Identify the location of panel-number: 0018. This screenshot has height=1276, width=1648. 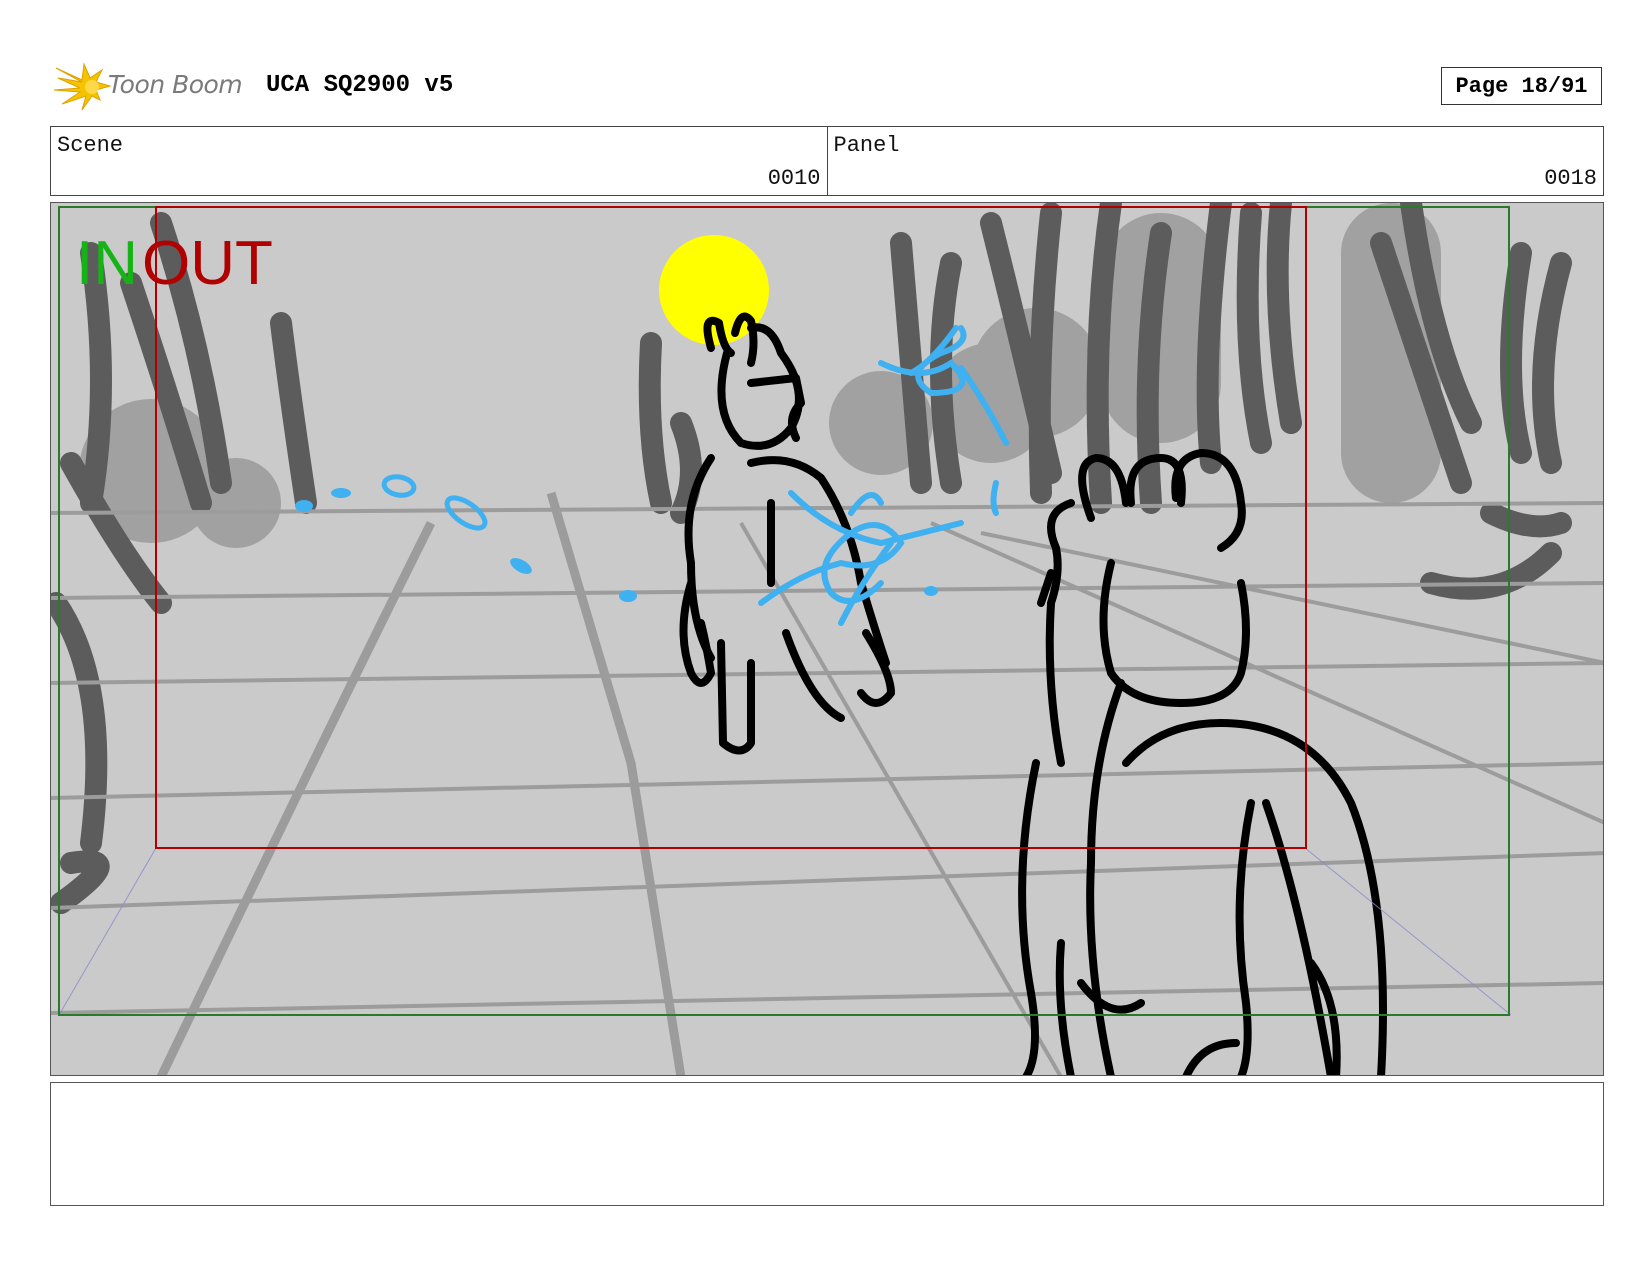
(1570, 178).